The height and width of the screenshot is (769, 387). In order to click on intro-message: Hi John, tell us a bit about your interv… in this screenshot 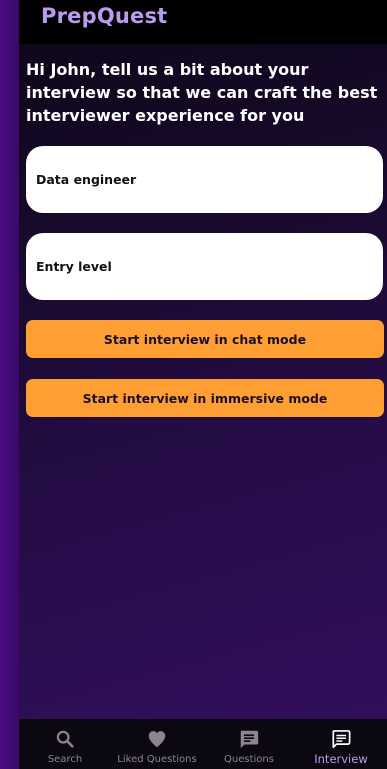, I will do `click(202, 92)`.